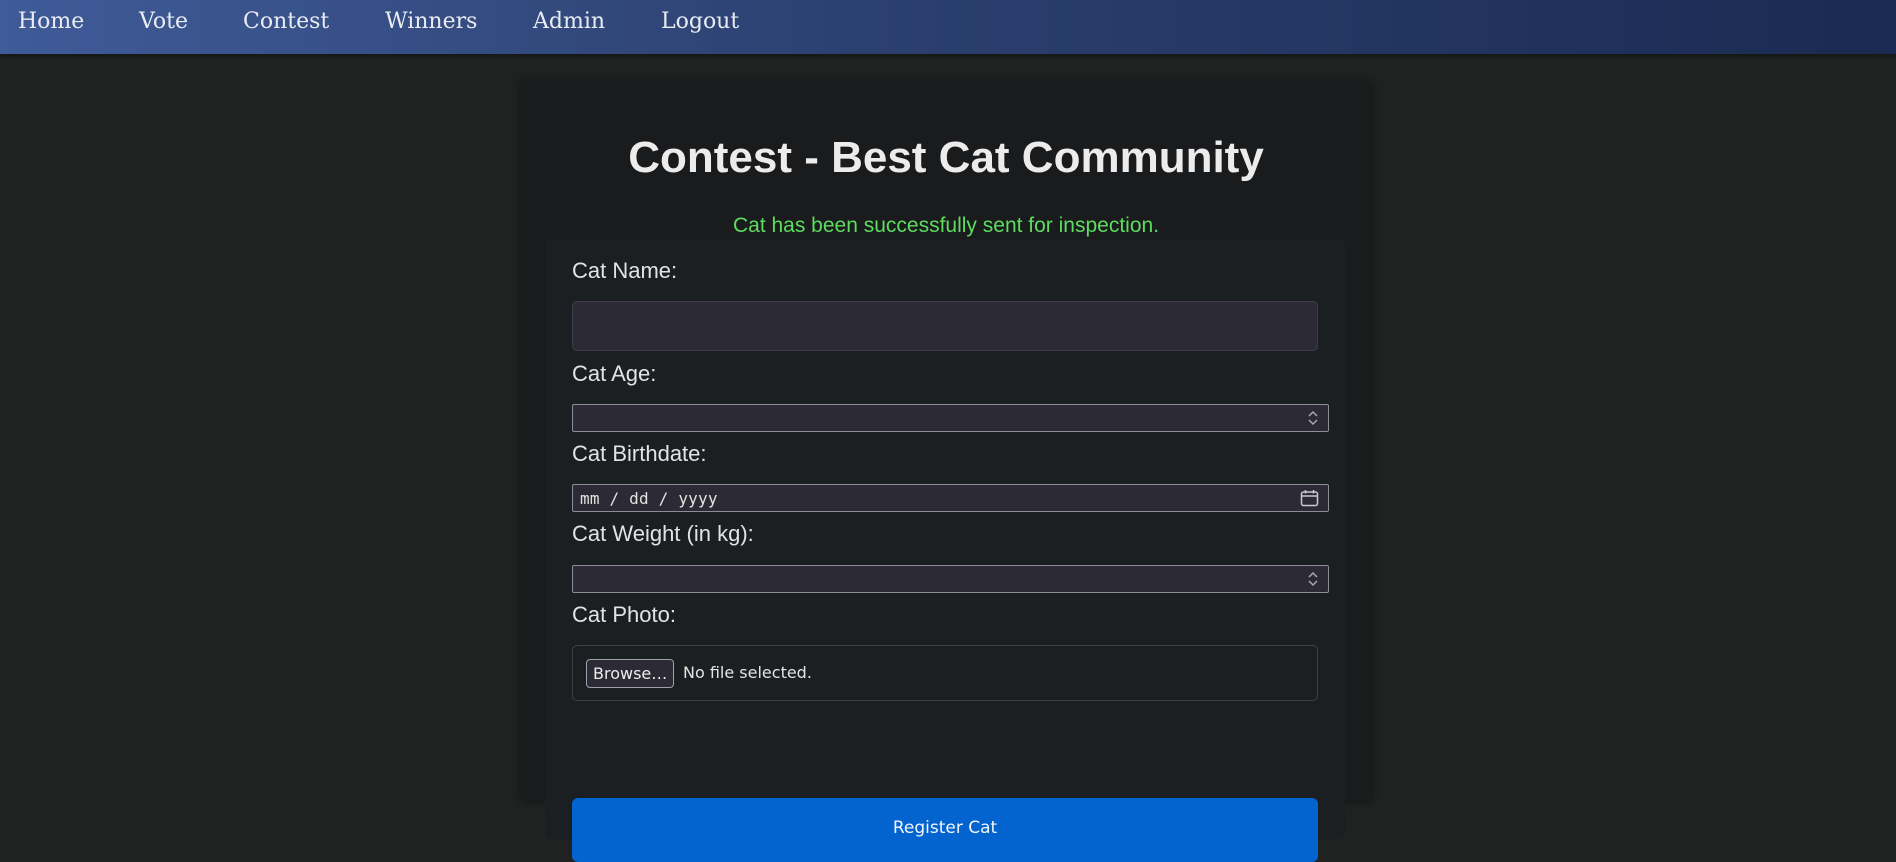 Image resolution: width=1896 pixels, height=862 pixels. Describe the element at coordinates (700, 21) in the screenshot. I see `nav-link-logout: Logout` at that location.